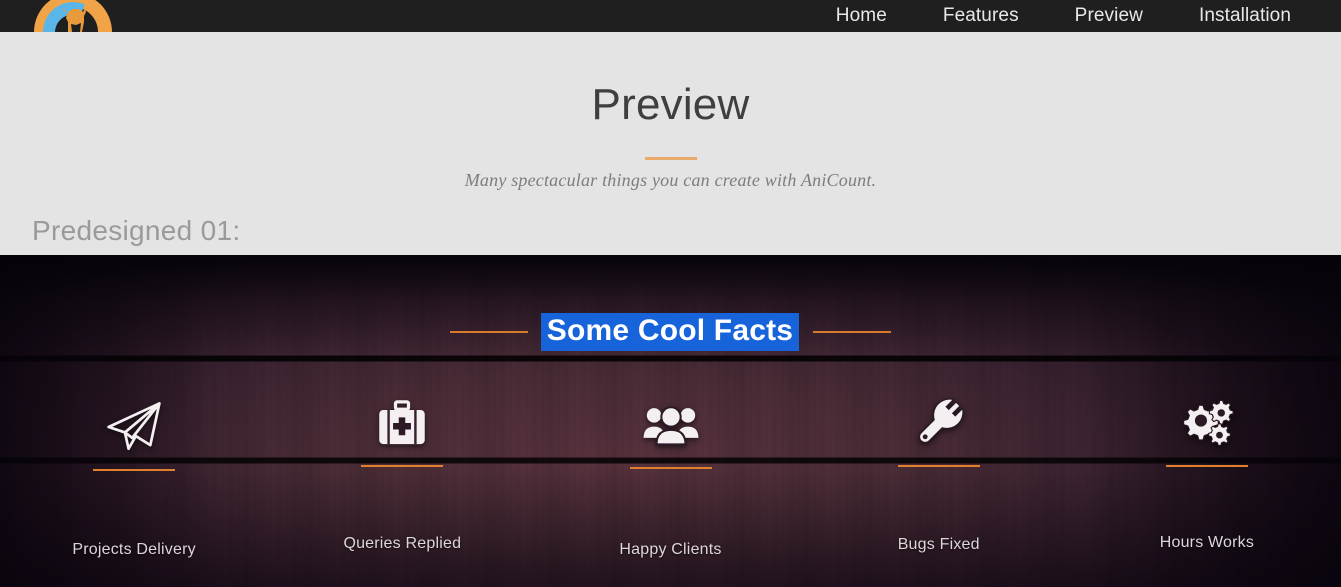 This screenshot has height=587, width=1341. I want to click on counter-label: Projects Delivery, so click(134, 549).